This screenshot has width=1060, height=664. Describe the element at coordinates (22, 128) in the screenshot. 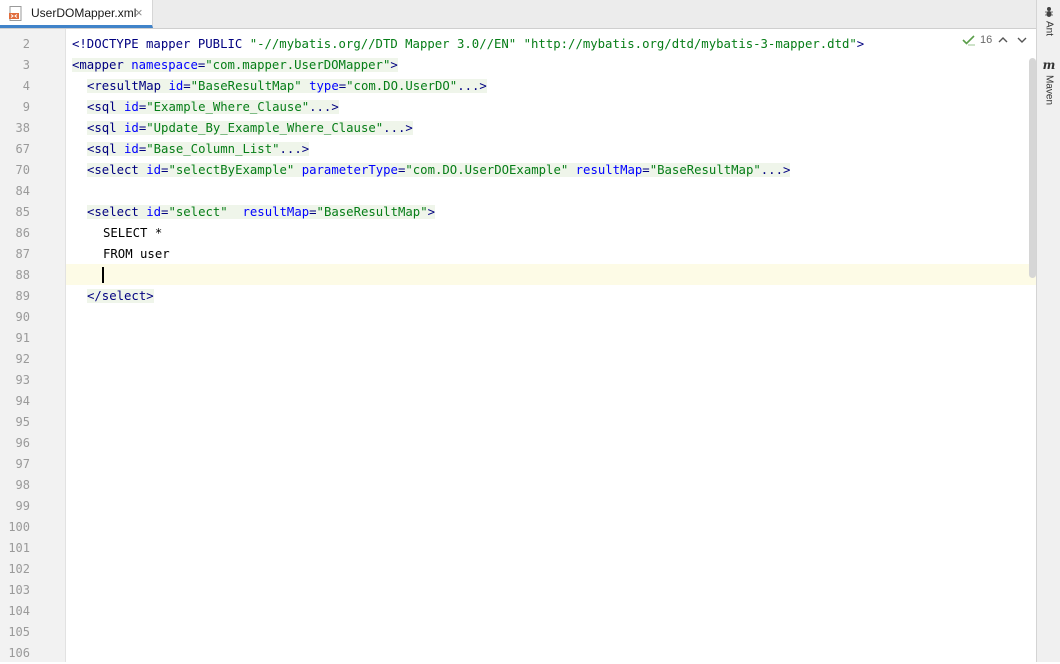

I see `line-number: 38` at that location.